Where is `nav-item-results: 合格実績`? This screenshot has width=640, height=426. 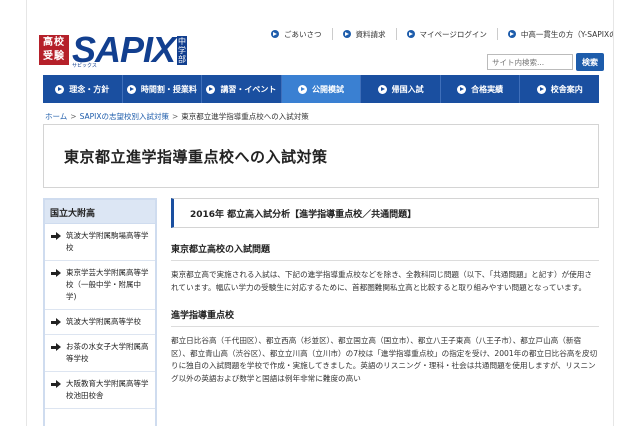 nav-item-results: 合格実績 is located at coordinates (481, 89).